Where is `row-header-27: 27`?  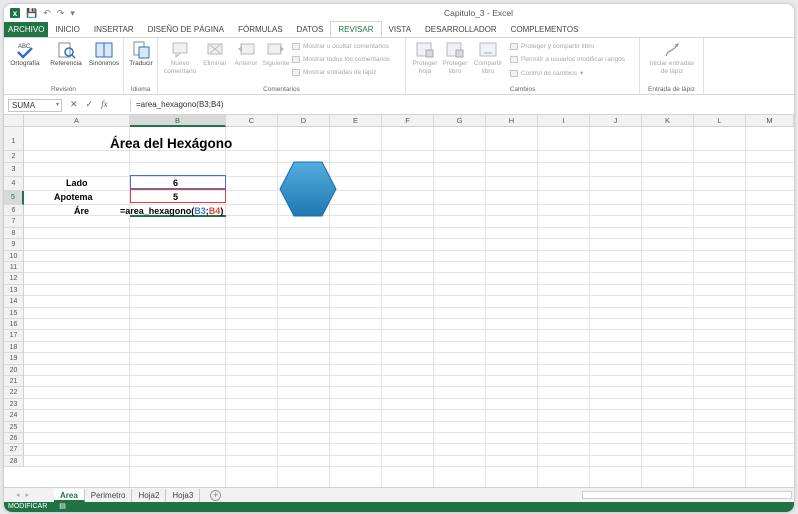 row-header-27: 27 is located at coordinates (14, 450).